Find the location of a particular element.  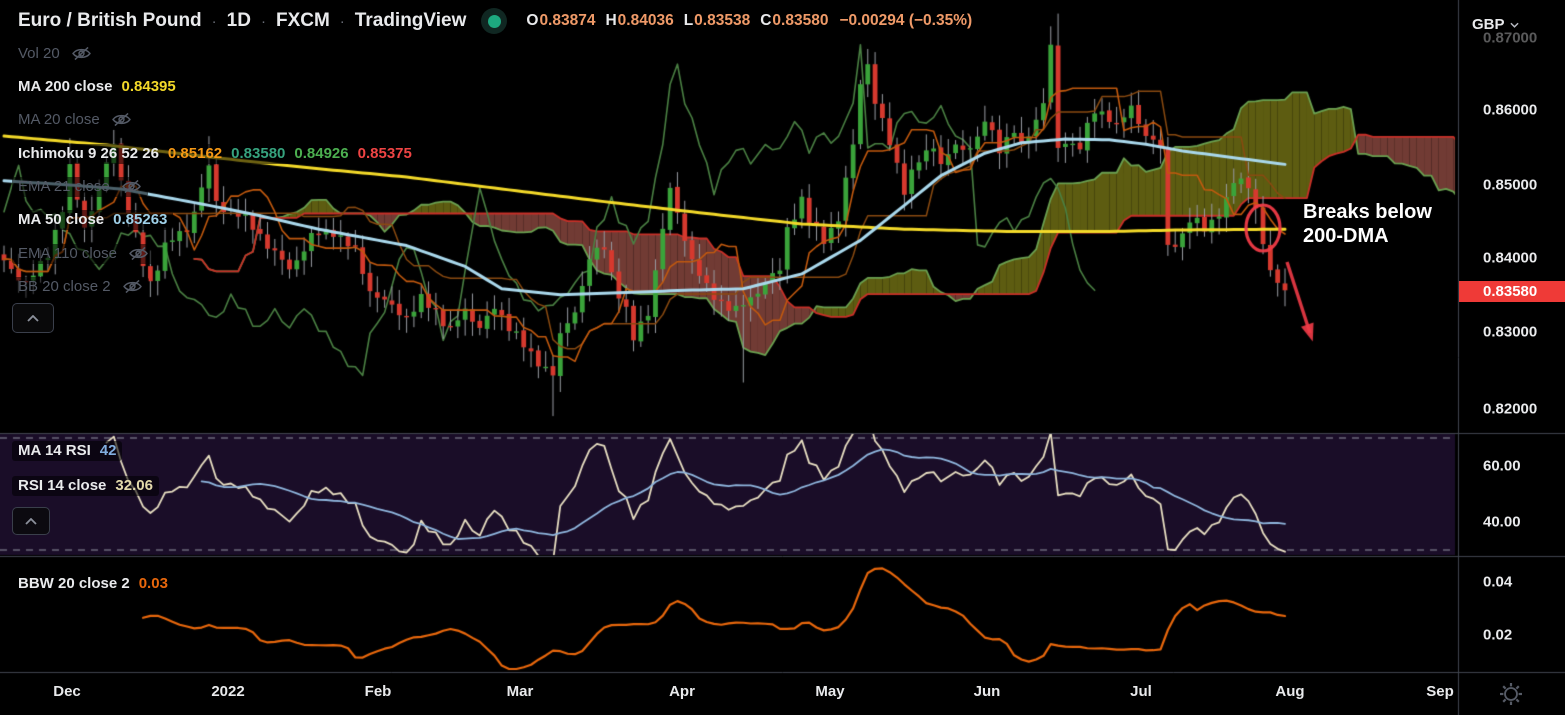

annotation-text: Breaks below 200-DMA is located at coordinates (1367, 224).